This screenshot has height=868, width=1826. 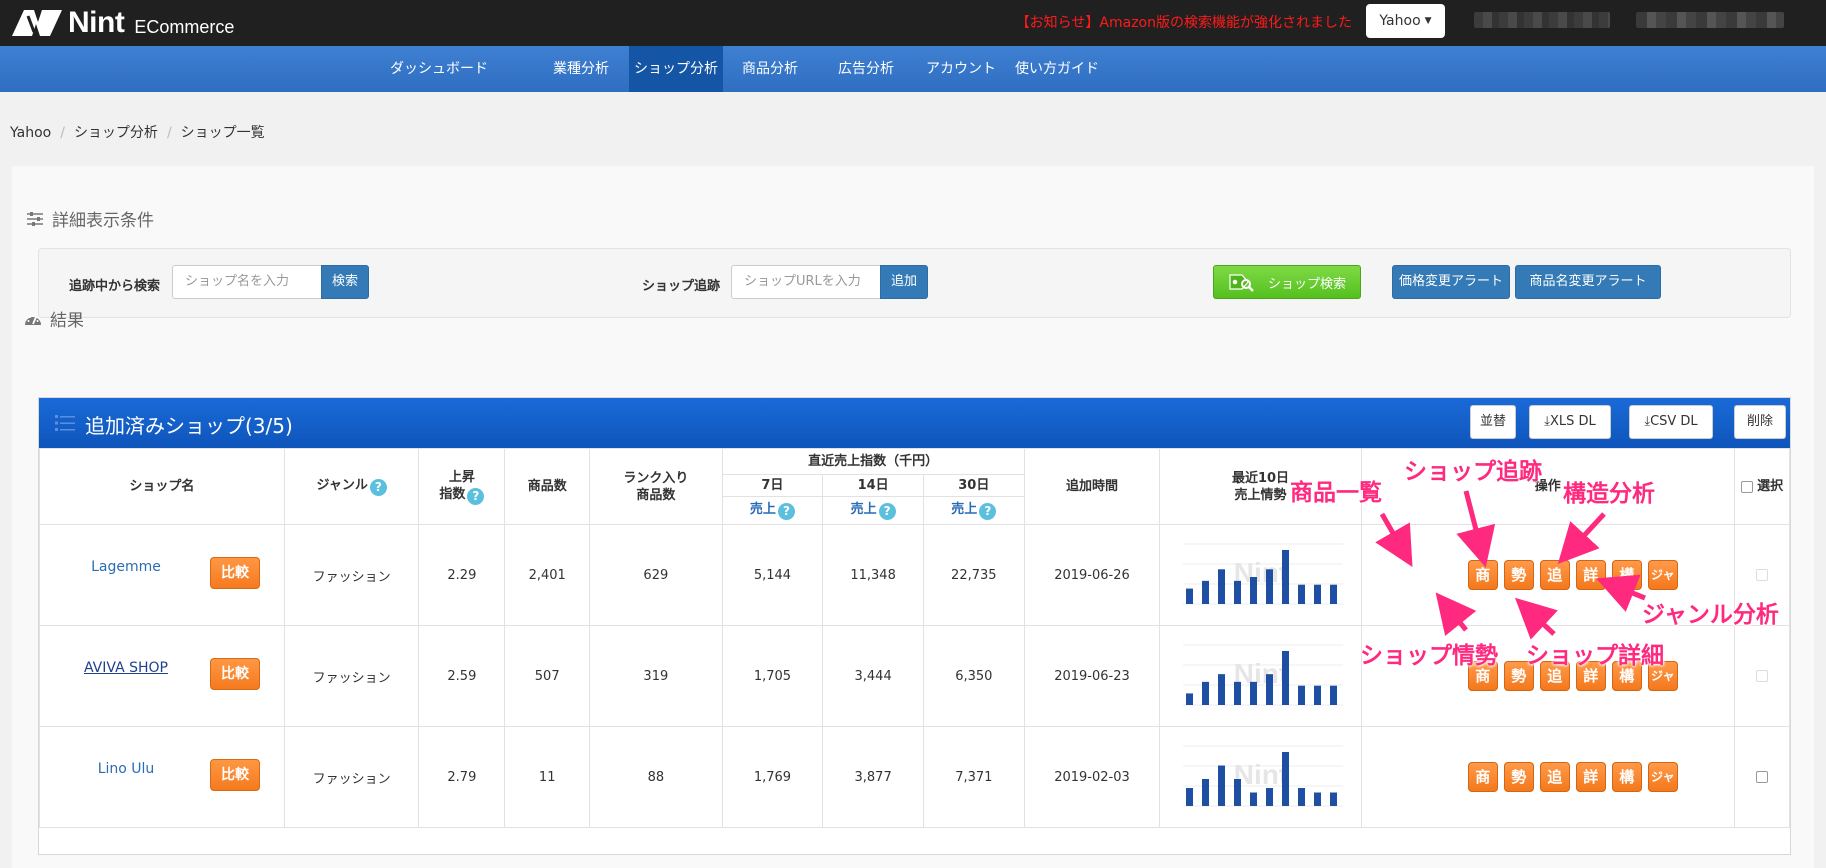 I want to click on select-all-checkbox, so click(x=1746, y=486).